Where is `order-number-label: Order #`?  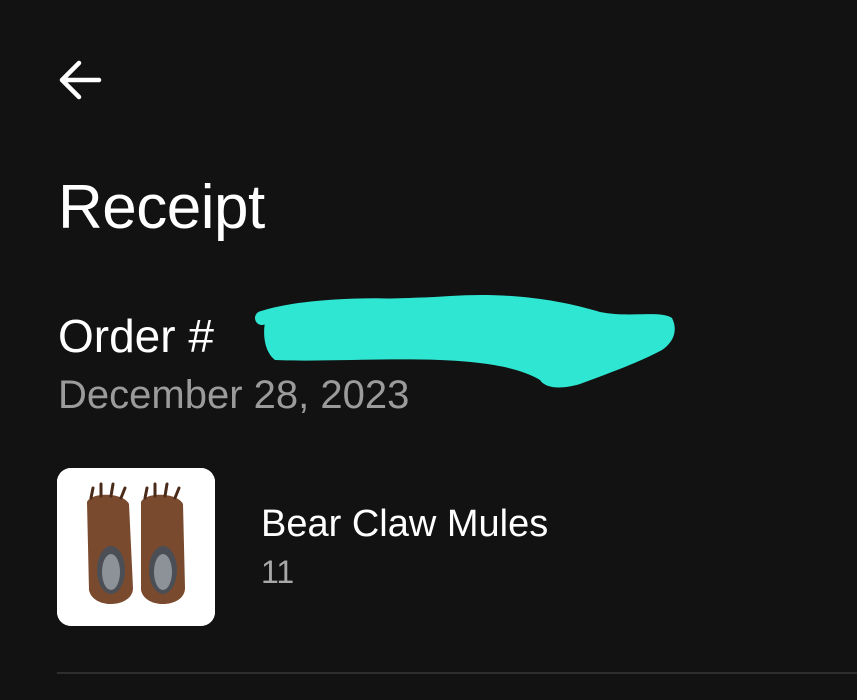
order-number-label: Order # is located at coordinates (136, 336).